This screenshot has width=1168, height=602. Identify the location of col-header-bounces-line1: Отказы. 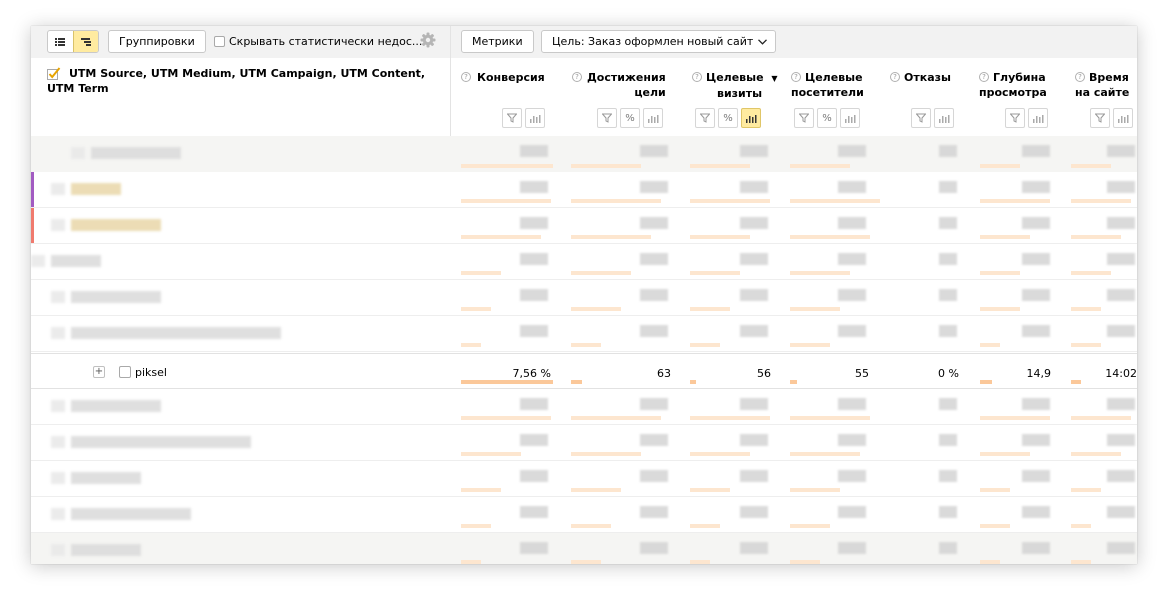
(927, 77).